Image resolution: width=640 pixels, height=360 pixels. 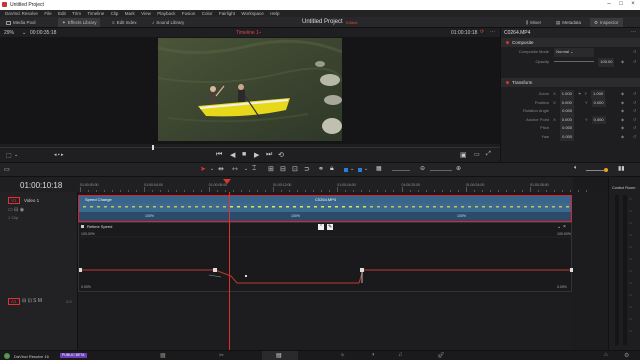 I want to click on timeline-name: Timeline 1, so click(x=247, y=33).